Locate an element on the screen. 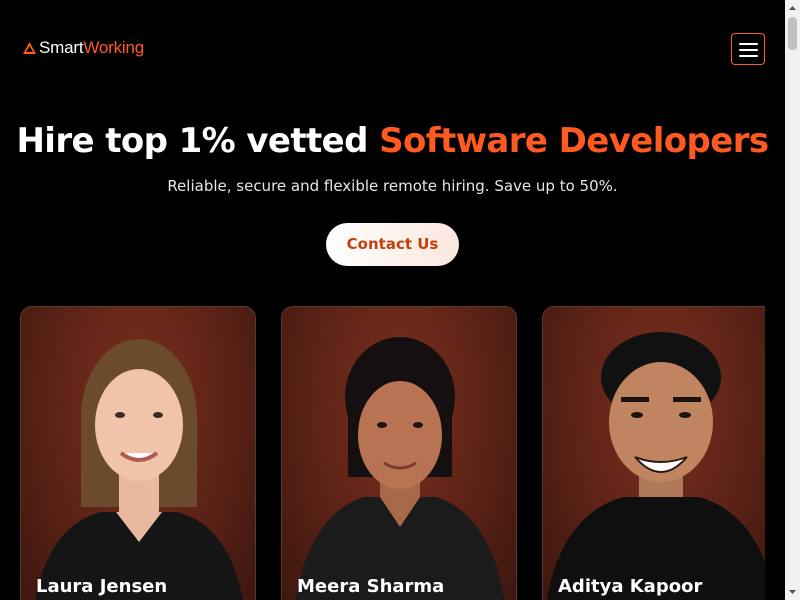  contact-us-button: Contact Us is located at coordinates (392, 244).